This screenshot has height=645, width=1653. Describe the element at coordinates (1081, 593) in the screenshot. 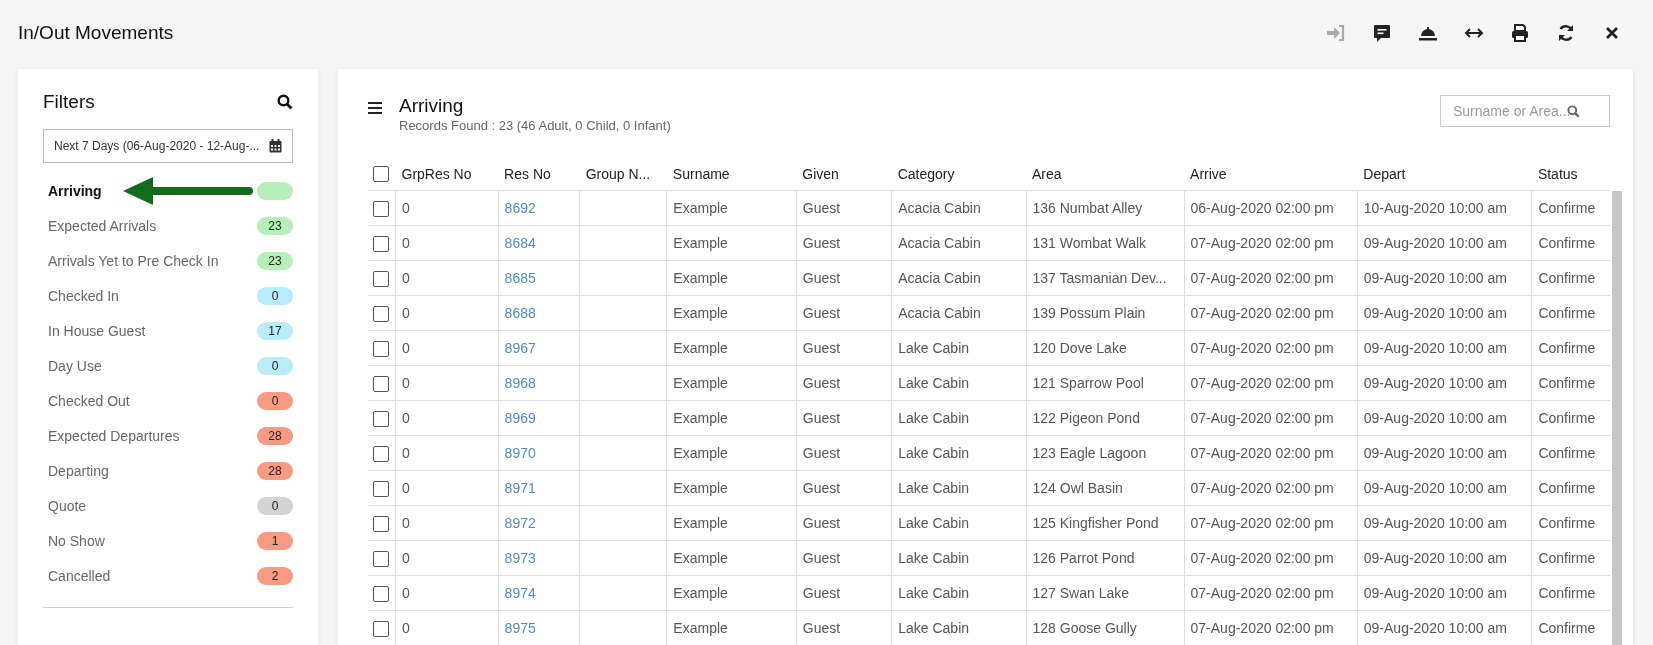

I see `table-cell: 127 Swan Lake` at that location.